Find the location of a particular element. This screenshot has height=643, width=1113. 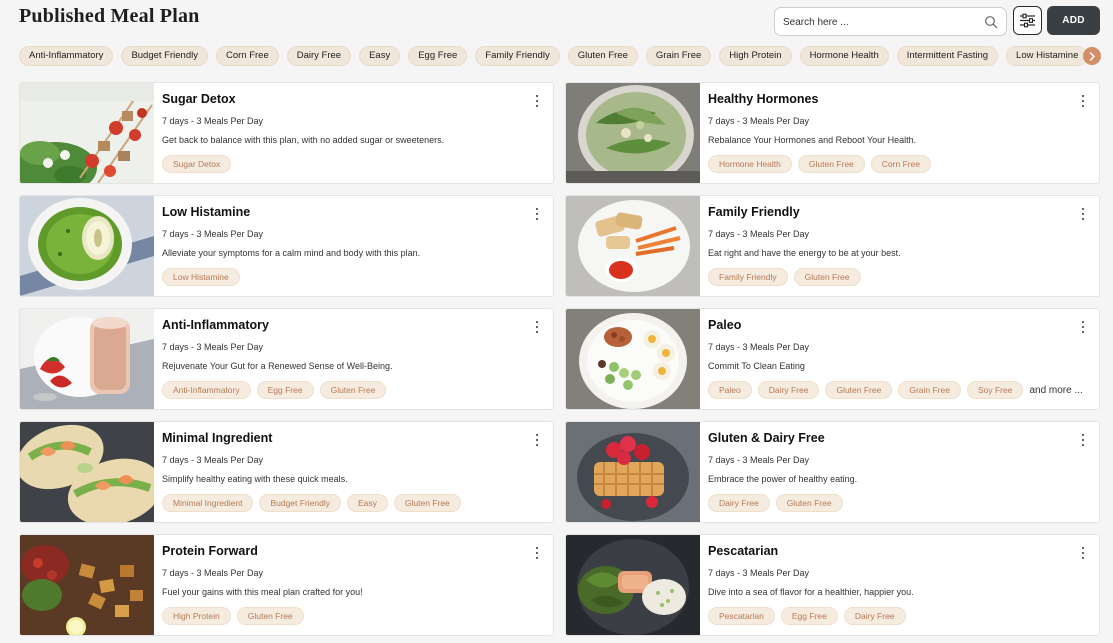

tag-chip: Grain Free is located at coordinates (929, 390).